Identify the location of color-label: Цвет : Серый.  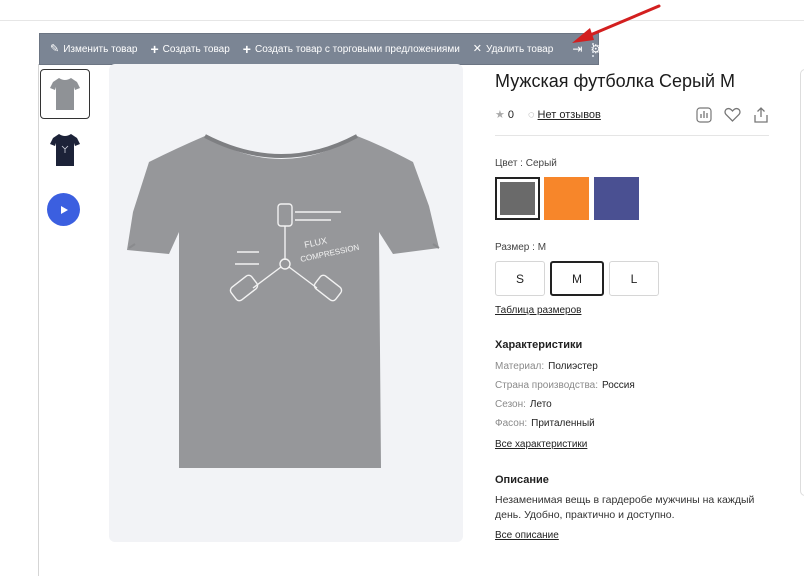
(526, 163).